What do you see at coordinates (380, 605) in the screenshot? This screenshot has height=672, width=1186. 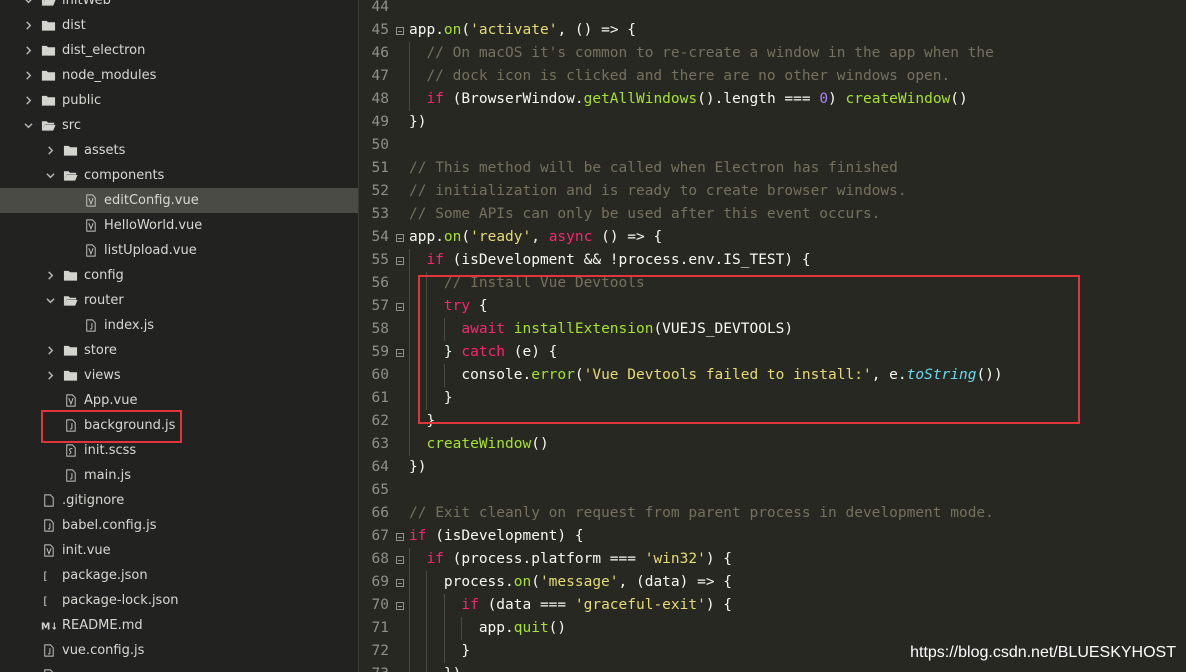 I see `line-number: 70` at bounding box center [380, 605].